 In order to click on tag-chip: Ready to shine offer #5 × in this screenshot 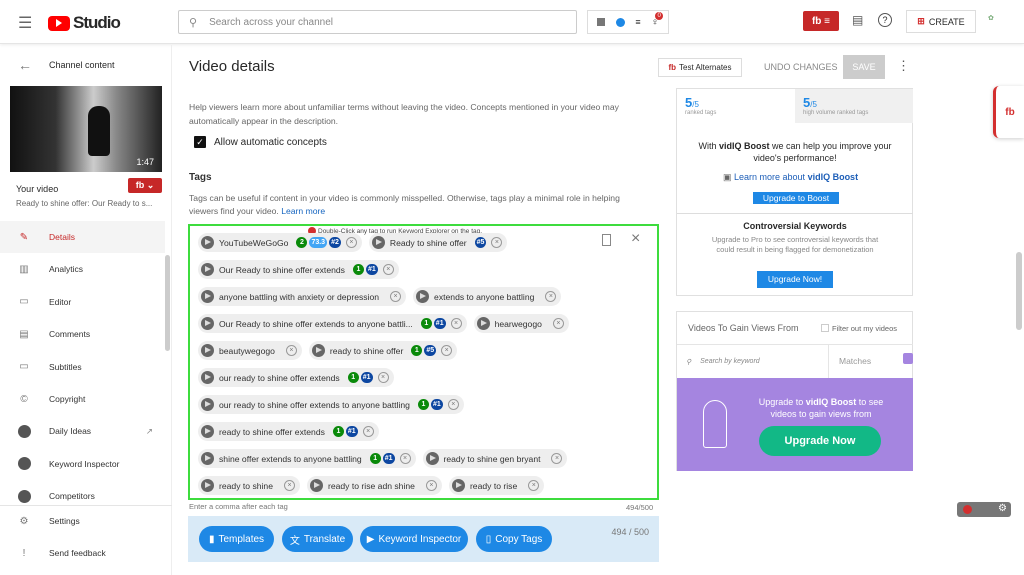, I will do `click(438, 242)`.